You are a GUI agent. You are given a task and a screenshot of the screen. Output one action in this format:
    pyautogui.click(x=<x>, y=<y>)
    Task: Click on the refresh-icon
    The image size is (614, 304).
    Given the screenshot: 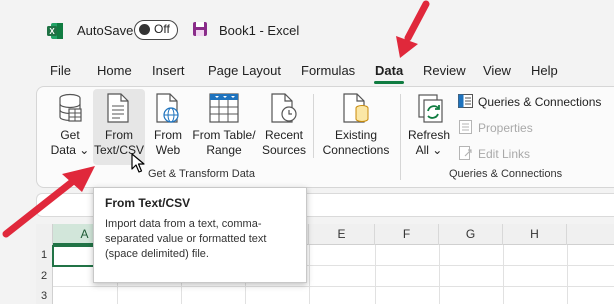 What is the action you would take?
    pyautogui.click(x=432, y=111)
    